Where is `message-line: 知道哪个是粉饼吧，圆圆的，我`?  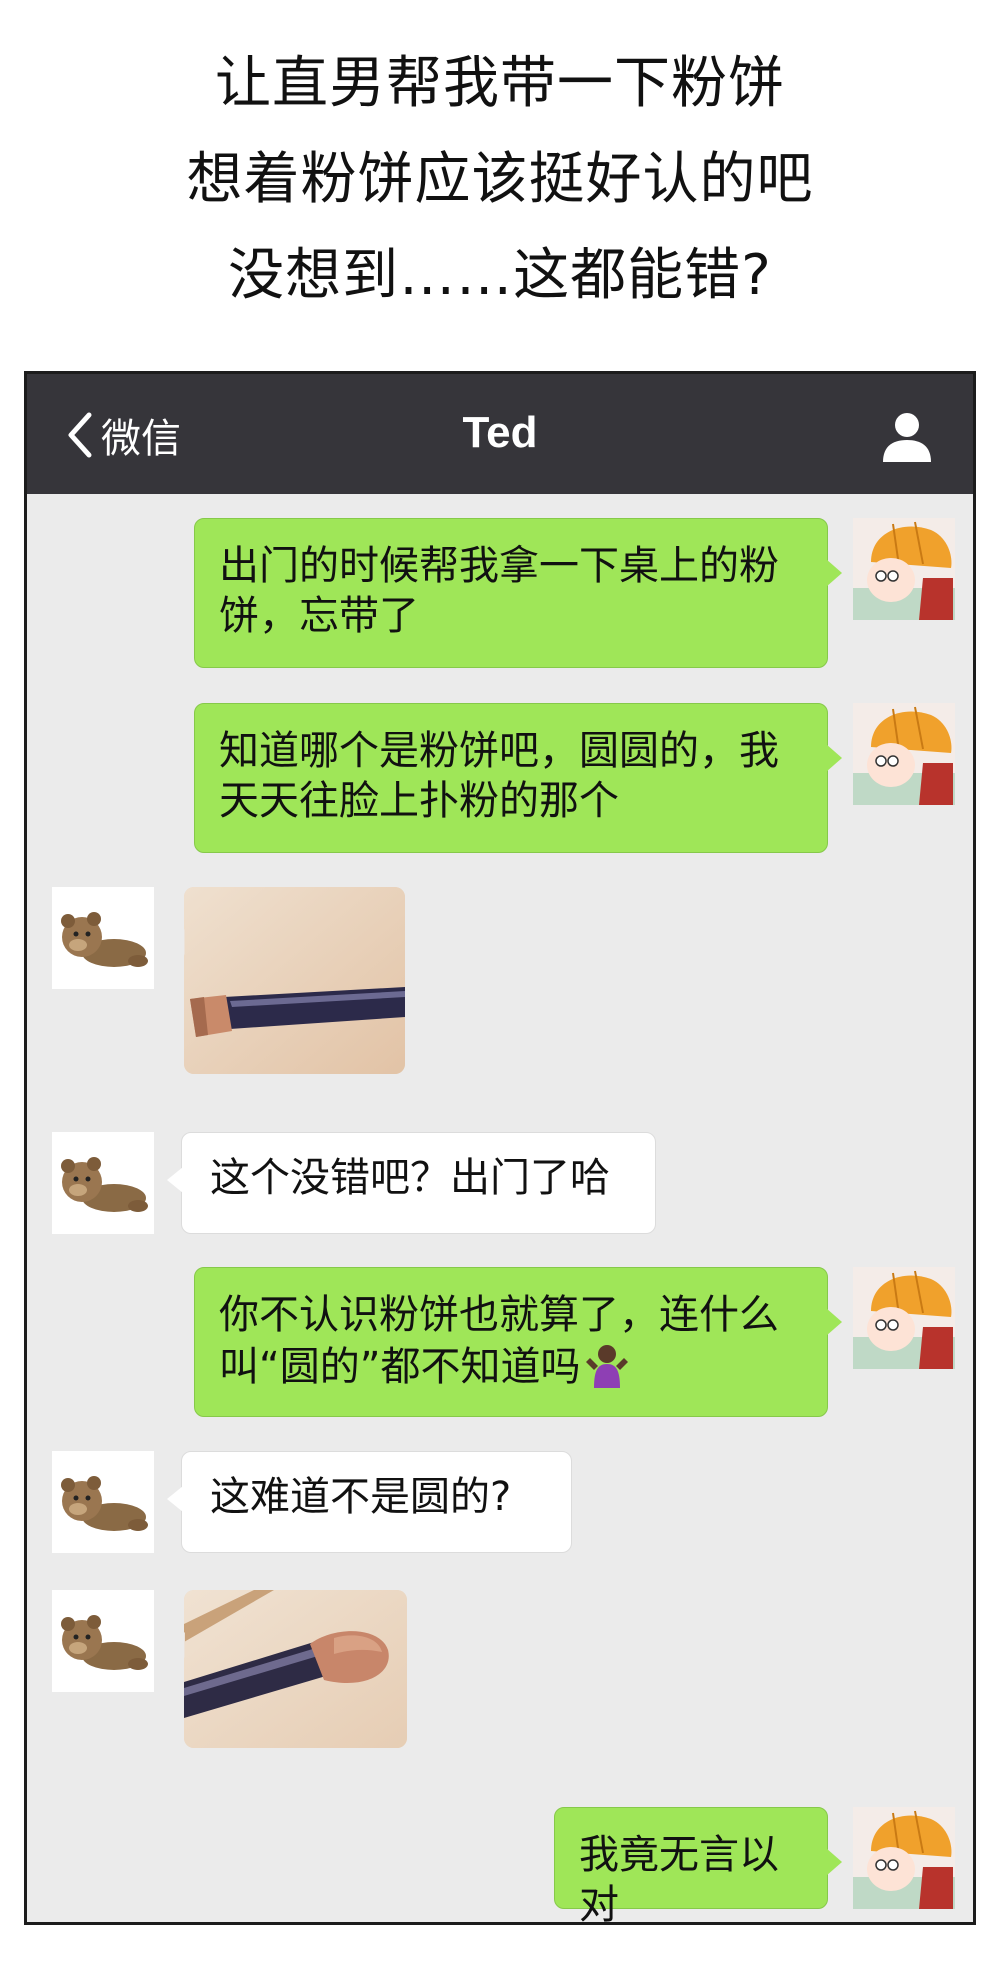
message-line: 知道哪个是粉饼吧，圆圆的，我 is located at coordinates (499, 751).